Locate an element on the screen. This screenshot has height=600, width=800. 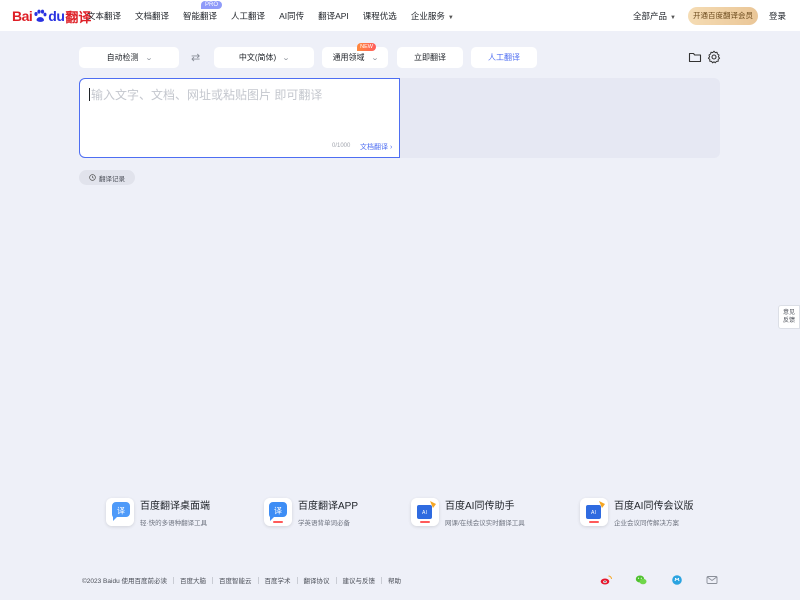
baidu-fanyi-logo: Bai du 翻译 is located at coordinates (51, 16).